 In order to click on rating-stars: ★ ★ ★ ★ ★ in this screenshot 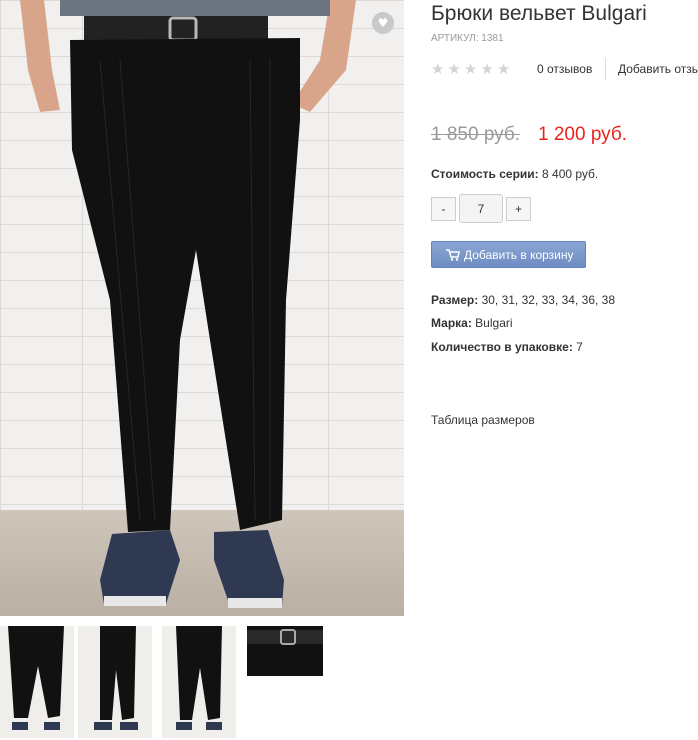, I will do `click(470, 69)`.